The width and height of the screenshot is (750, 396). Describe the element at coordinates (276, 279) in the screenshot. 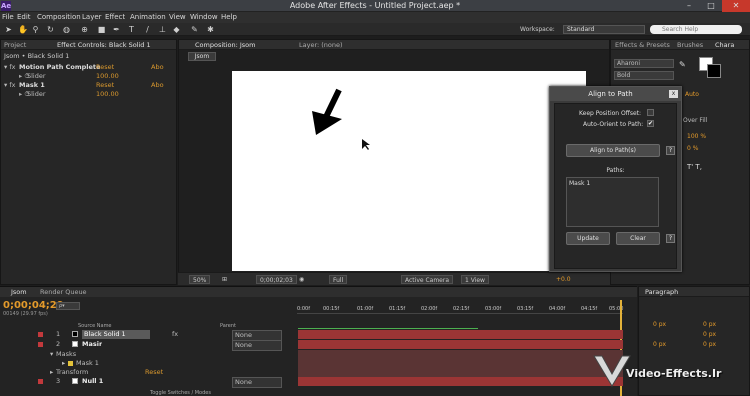

I see `current-time-display: 0;00;02;03` at that location.